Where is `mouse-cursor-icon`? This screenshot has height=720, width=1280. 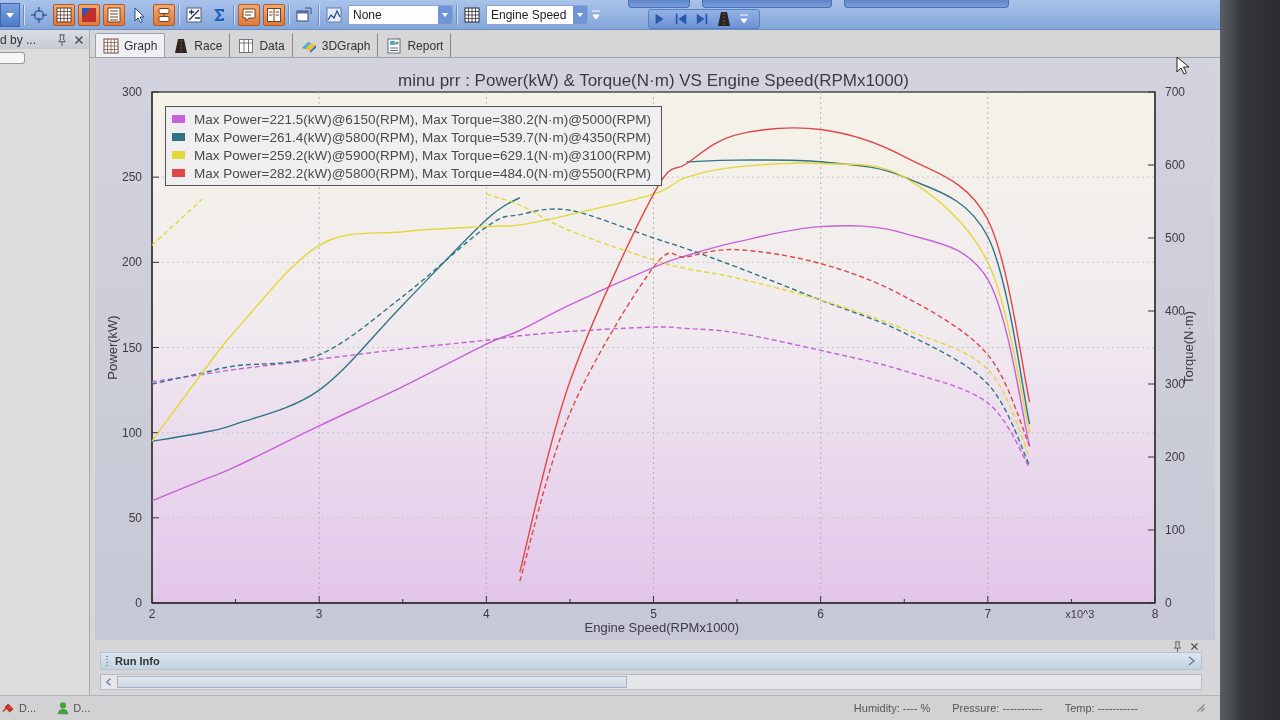
mouse-cursor-icon is located at coordinates (1183, 66).